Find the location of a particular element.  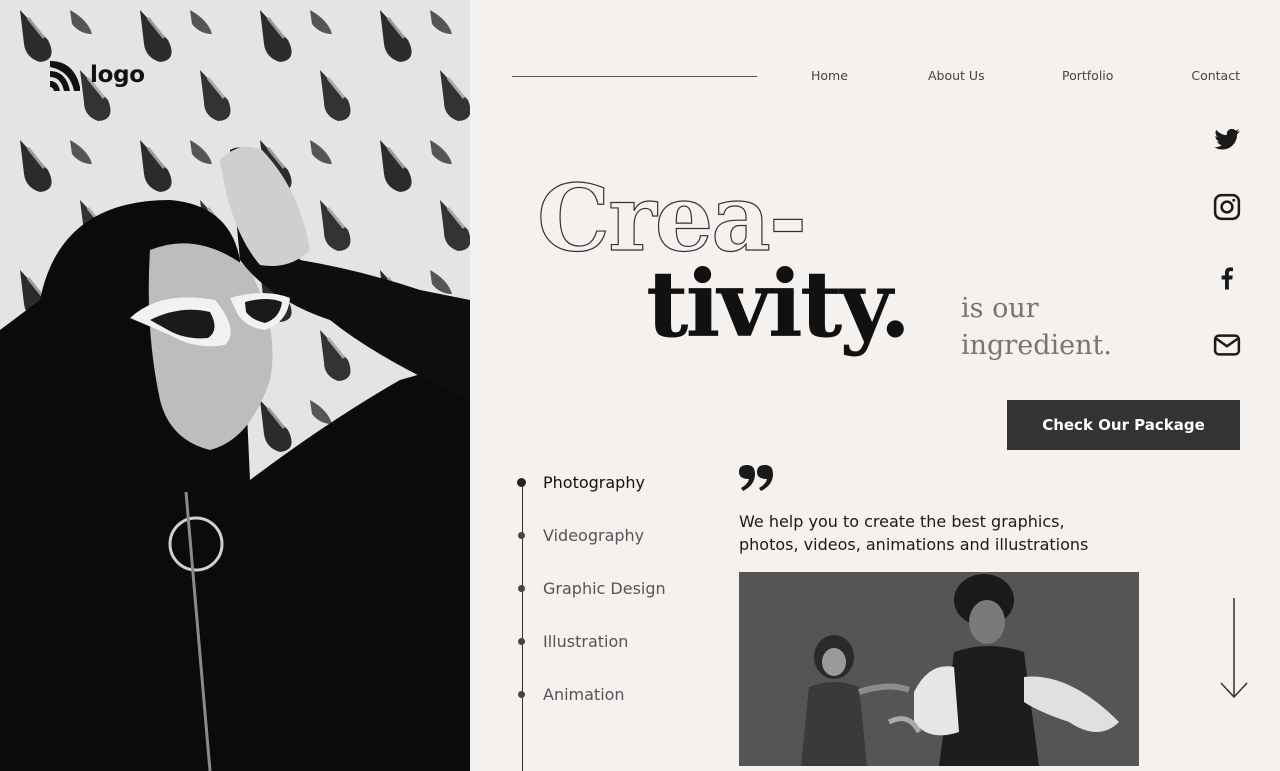

service-label: Illustration is located at coordinates (586, 641).